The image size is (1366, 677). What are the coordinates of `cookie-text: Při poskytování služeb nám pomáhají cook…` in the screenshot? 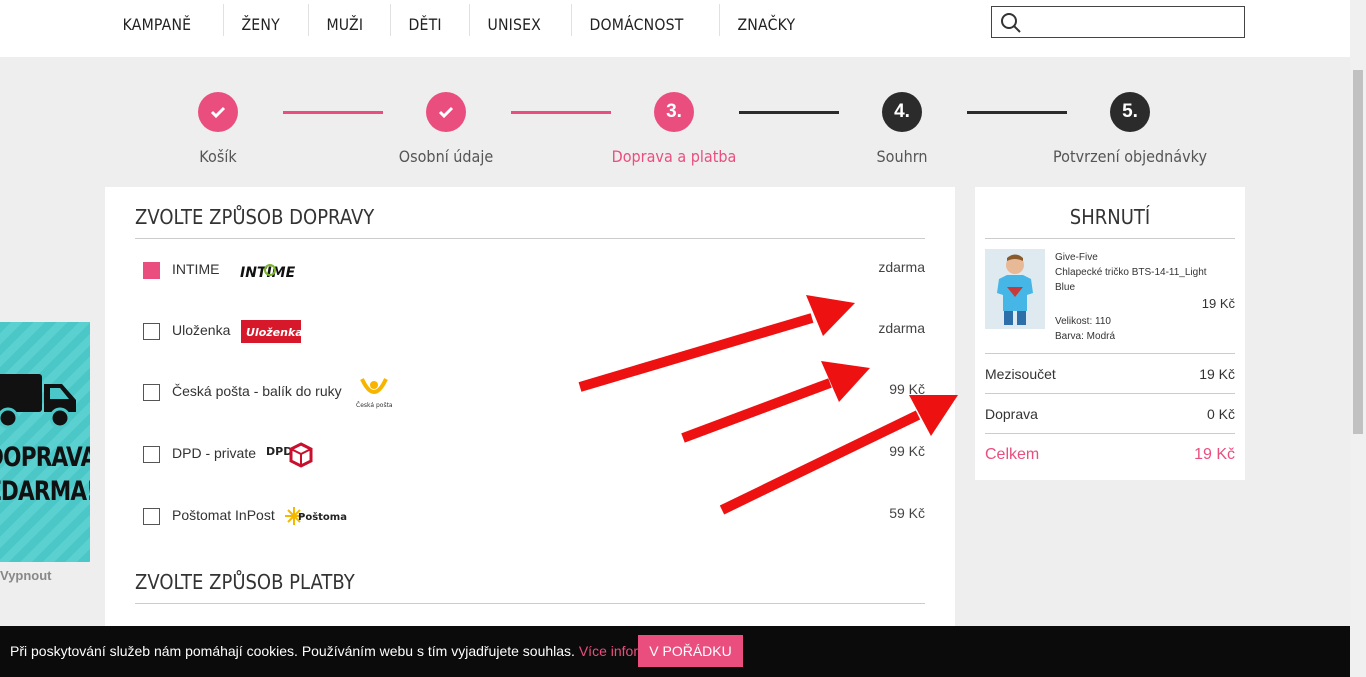 It's located at (292, 651).